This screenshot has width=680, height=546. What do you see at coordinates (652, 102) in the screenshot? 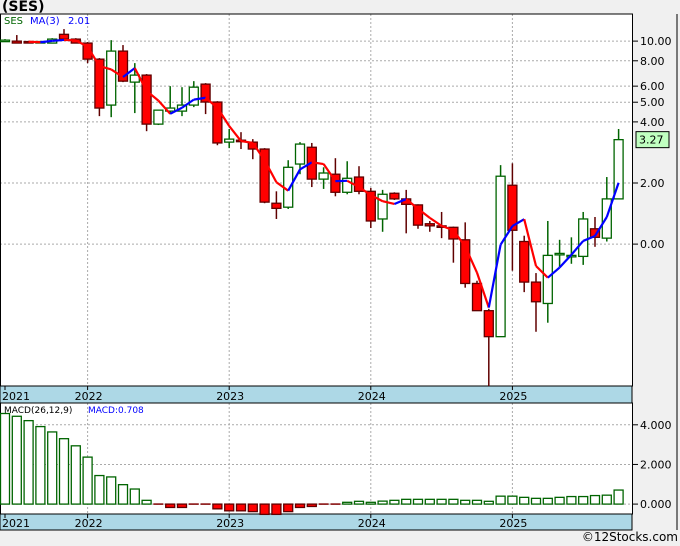
I see `price-tick-label: 5.00` at bounding box center [652, 102].